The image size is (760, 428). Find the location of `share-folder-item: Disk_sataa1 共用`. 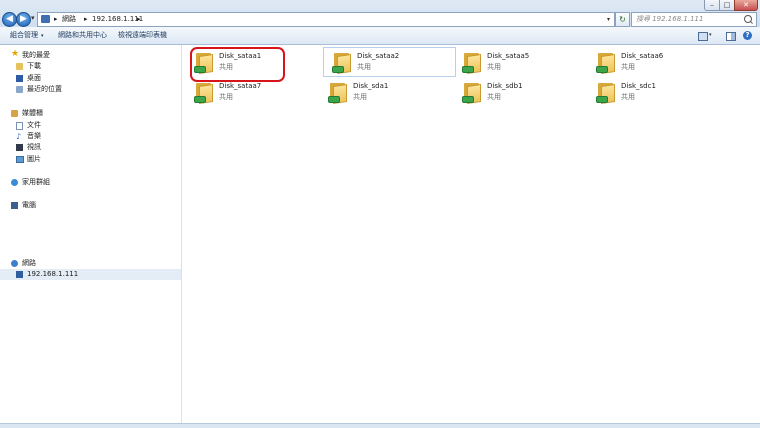

share-folder-item: Disk_sataa1 共用 is located at coordinates (251, 64).